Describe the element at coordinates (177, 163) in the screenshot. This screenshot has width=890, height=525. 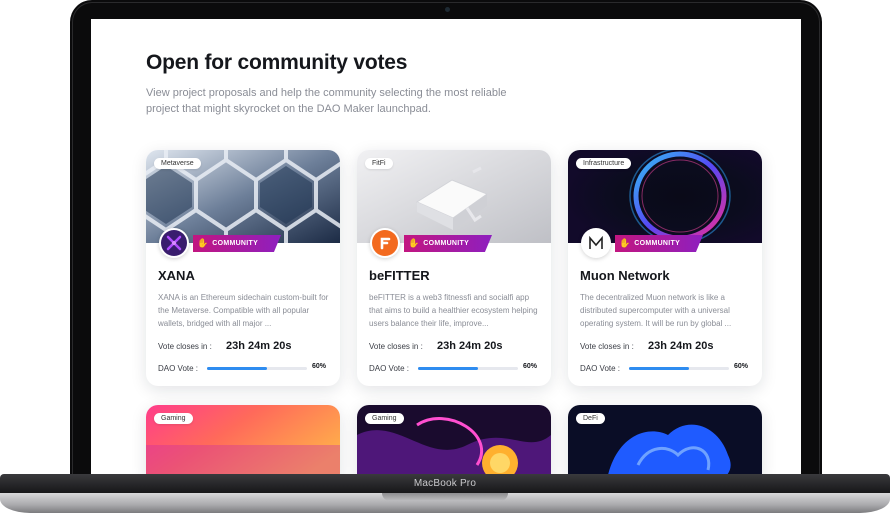
I see `category-tag: Metaverse` at that location.